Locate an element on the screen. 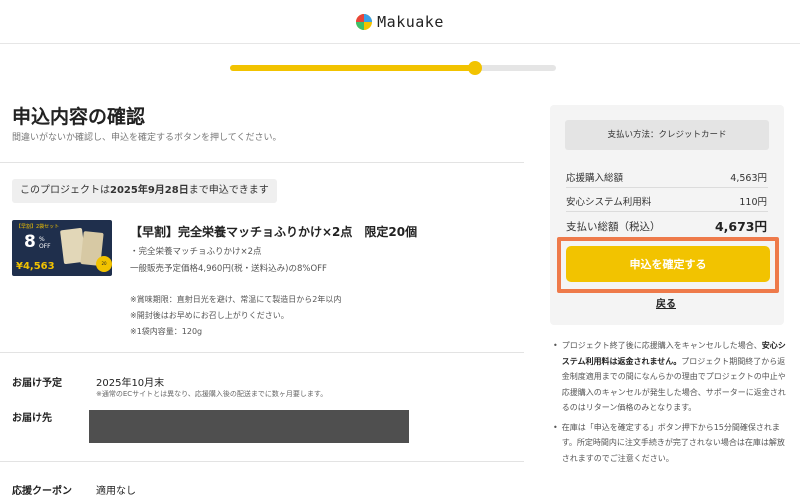 This screenshot has width=800, height=495. back-link: 戻る is located at coordinates (666, 302).